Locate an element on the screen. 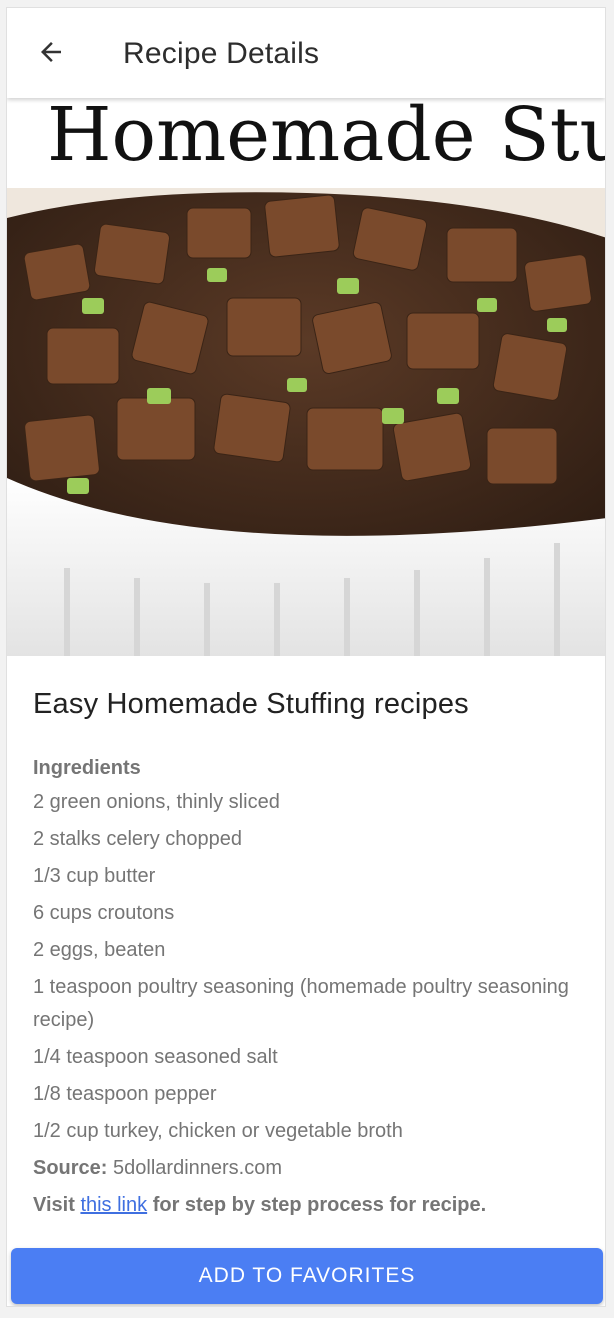  app-bar: Recipe Details is located at coordinates (306, 53).